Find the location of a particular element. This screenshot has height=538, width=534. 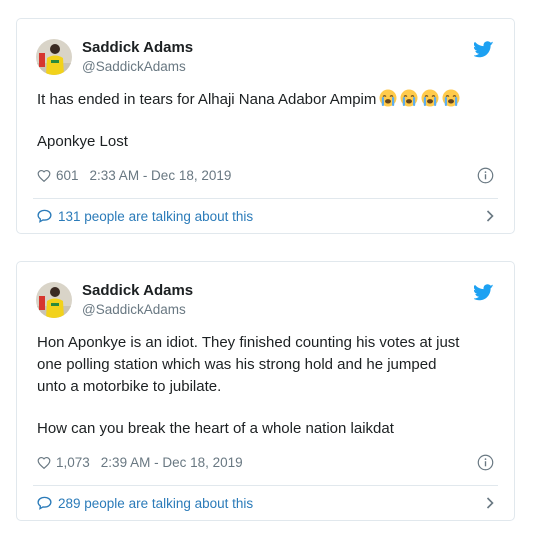

conversation-link: 289 people are talking about this is located at coordinates (265, 503).